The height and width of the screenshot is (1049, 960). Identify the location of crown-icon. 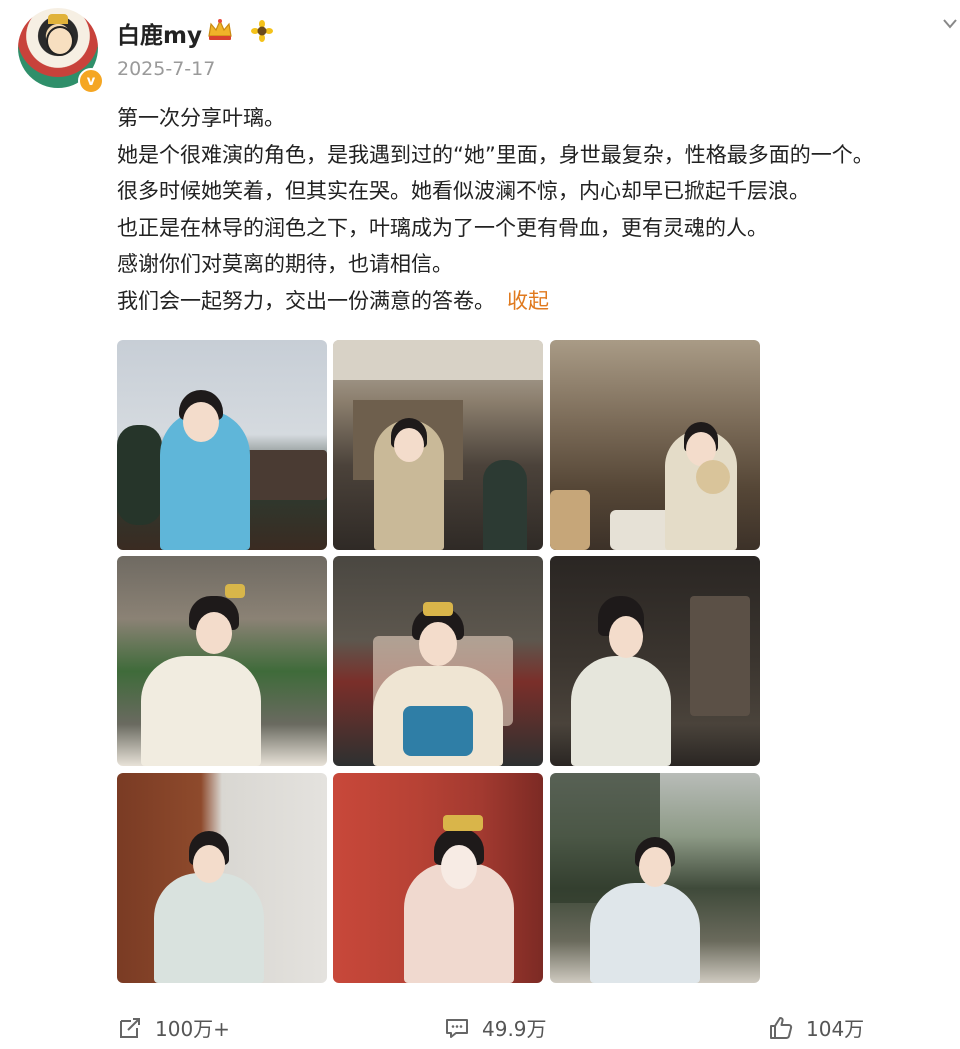
(220, 29).